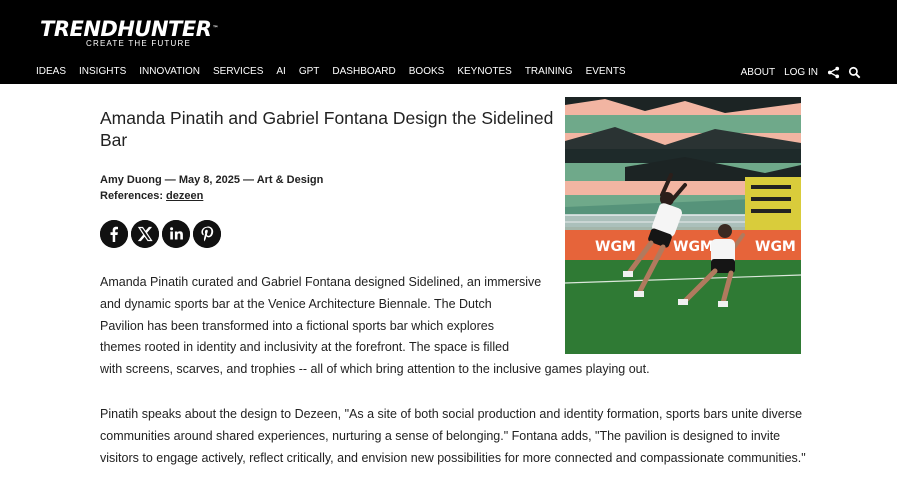 This screenshot has height=500, width=897. I want to click on nav-item-ai: AI, so click(280, 72).